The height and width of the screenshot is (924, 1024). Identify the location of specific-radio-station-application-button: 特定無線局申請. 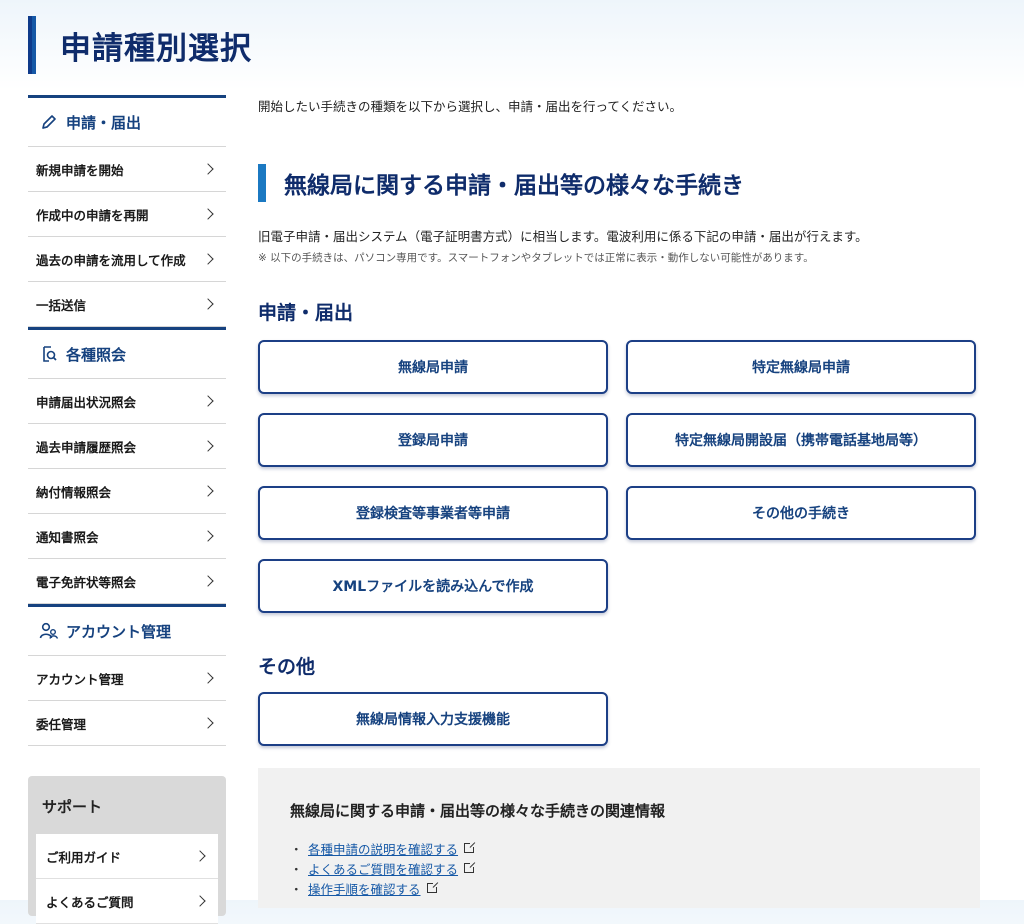
(801, 367).